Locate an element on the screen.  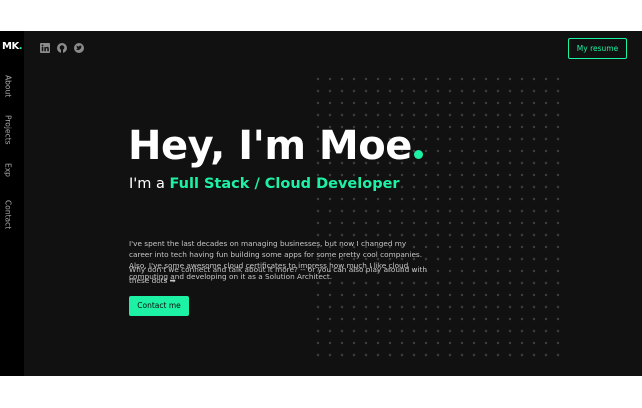
logo: MK. is located at coordinates (12, 47).